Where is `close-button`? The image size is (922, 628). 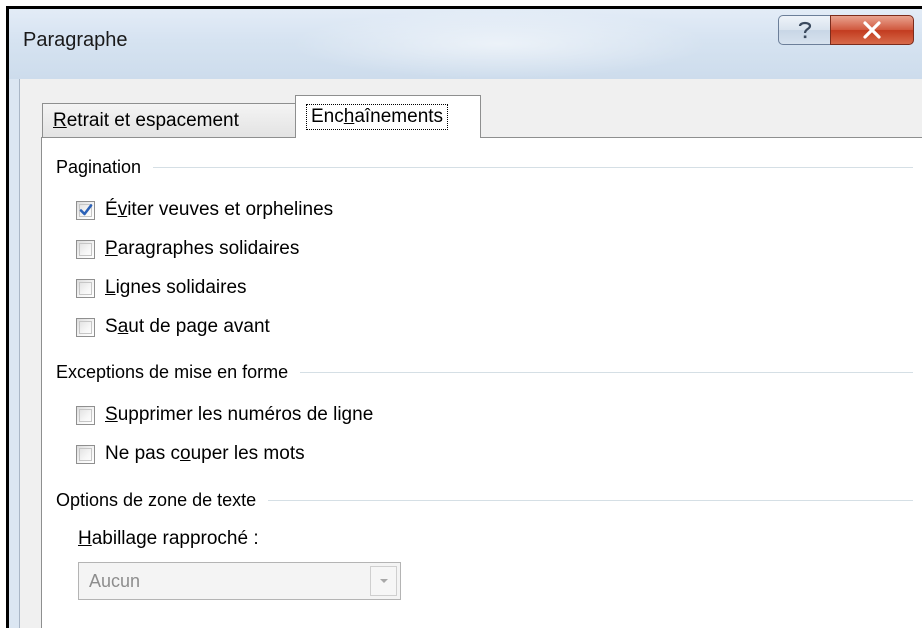
close-button is located at coordinates (872, 30).